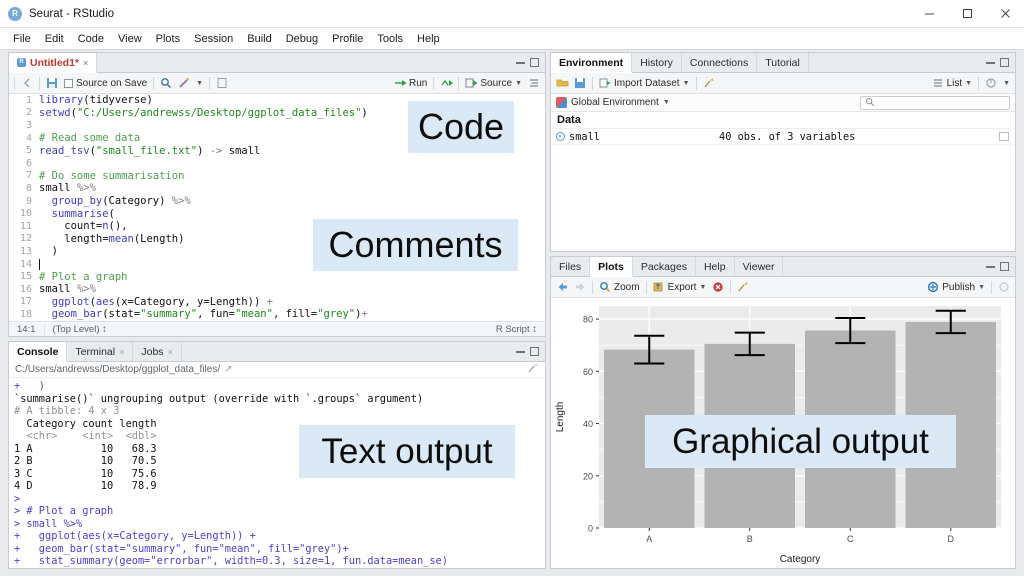 Image resolution: width=1024 pixels, height=576 pixels. What do you see at coordinates (428, 39) in the screenshot?
I see `menu-help: Help` at bounding box center [428, 39].